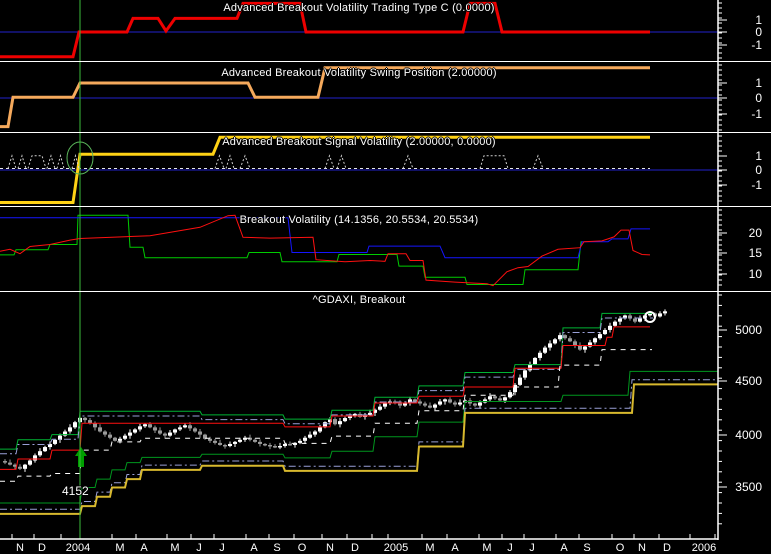 Image resolution: width=771 pixels, height=554 pixels. I want to click on y-axis-value-label: 20, so click(755, 233).